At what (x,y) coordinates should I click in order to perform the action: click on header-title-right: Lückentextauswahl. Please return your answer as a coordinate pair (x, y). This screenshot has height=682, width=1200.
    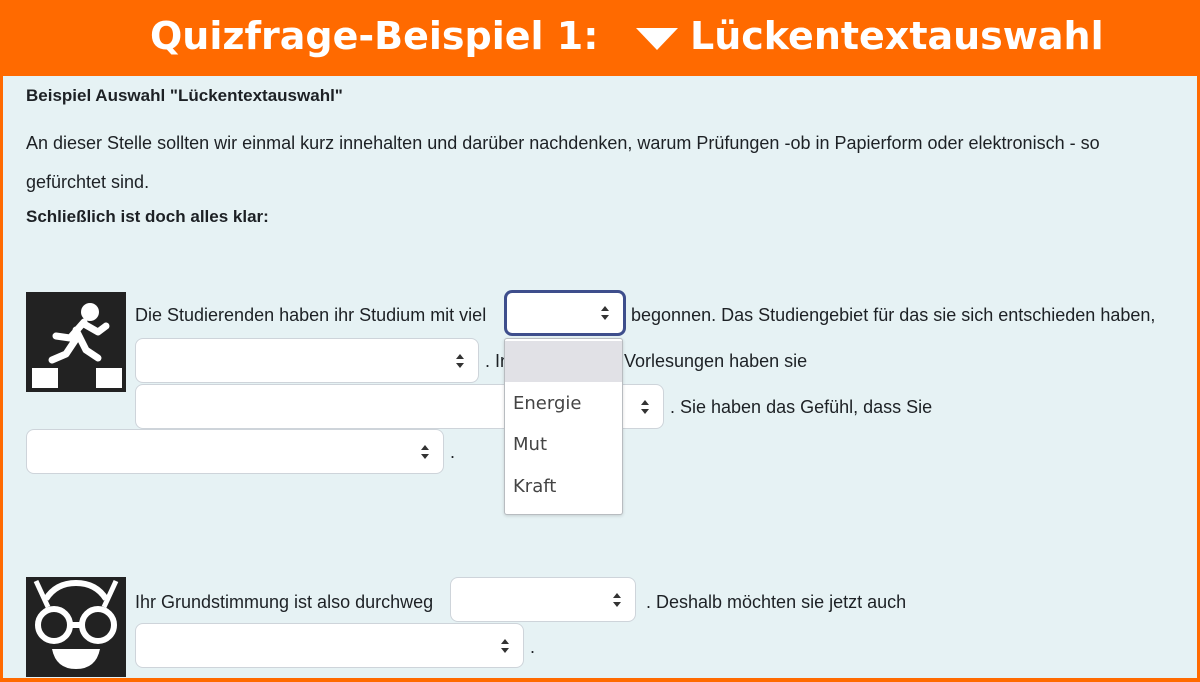
    Looking at the image, I should click on (897, 36).